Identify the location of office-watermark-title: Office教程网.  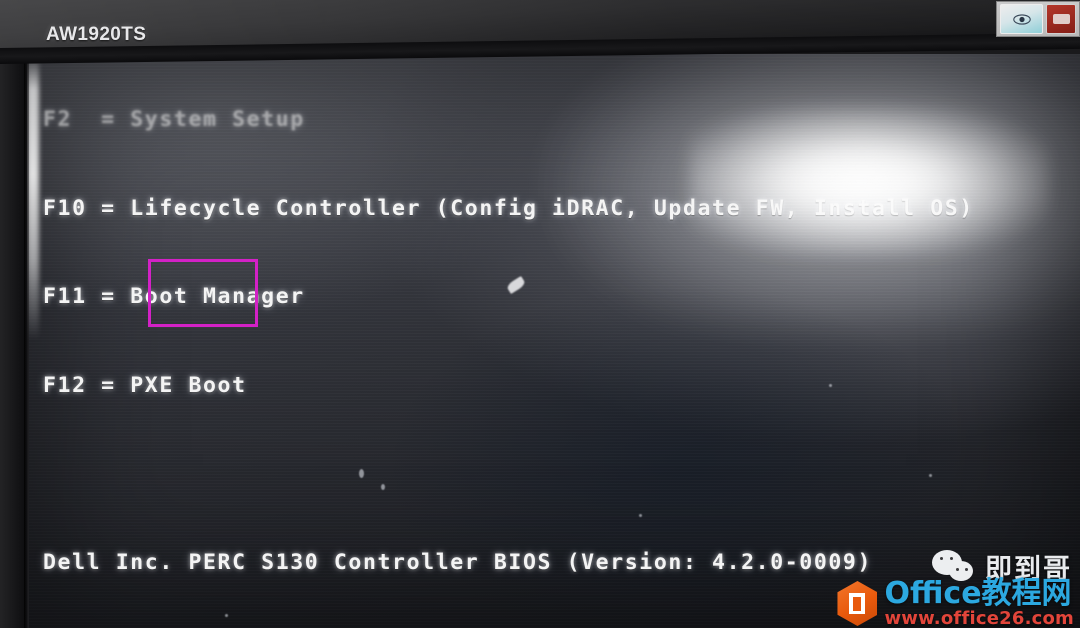
(978, 594).